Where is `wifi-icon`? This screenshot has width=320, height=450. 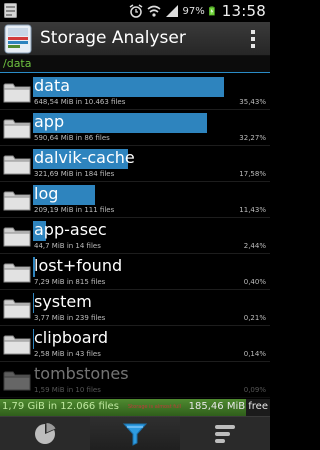
wifi-icon is located at coordinates (154, 11).